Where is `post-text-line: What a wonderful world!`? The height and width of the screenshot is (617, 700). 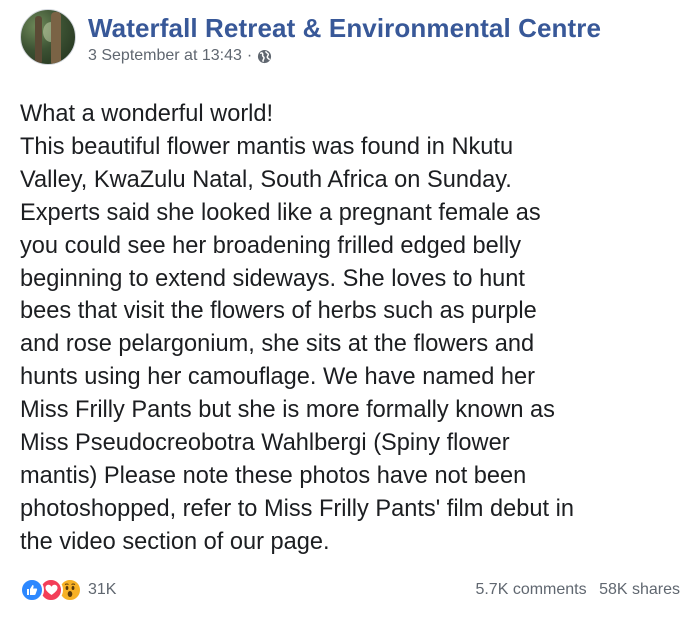
post-text-line: What a wonderful world! is located at coordinates (147, 114).